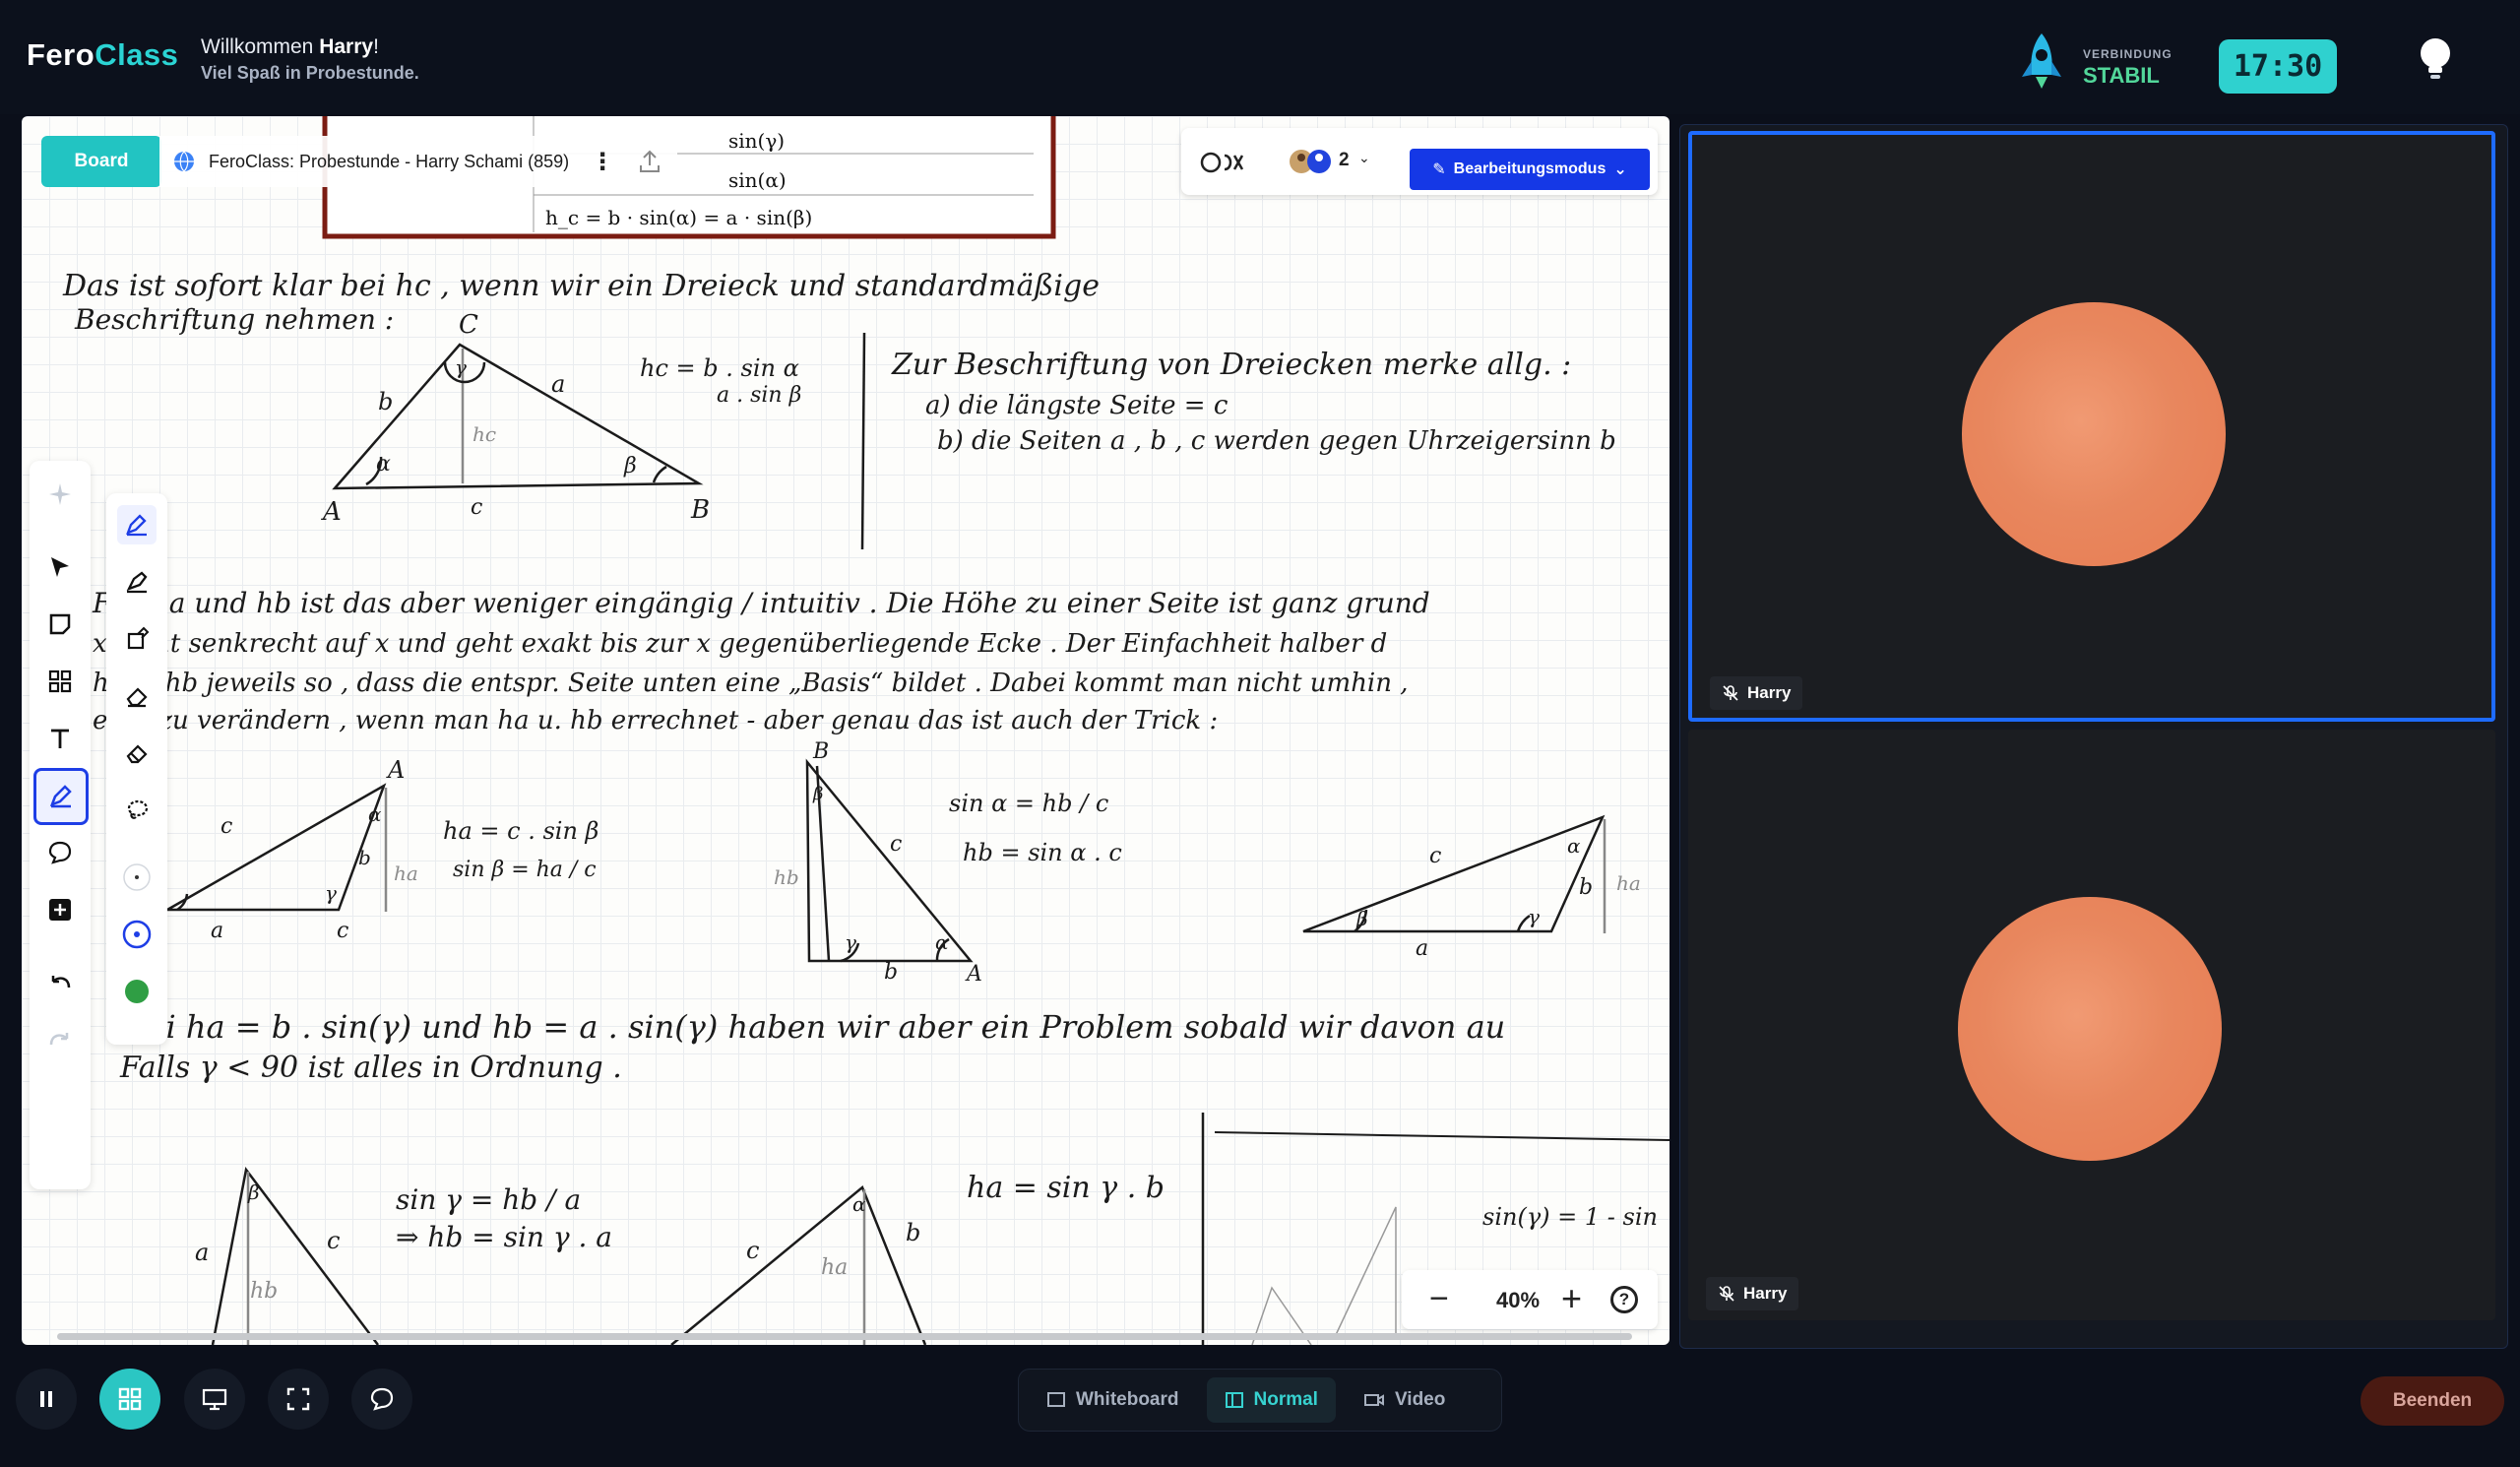 The width and height of the screenshot is (2520, 1467). What do you see at coordinates (60, 494) in the screenshot?
I see `ai-sparkle-icon` at bounding box center [60, 494].